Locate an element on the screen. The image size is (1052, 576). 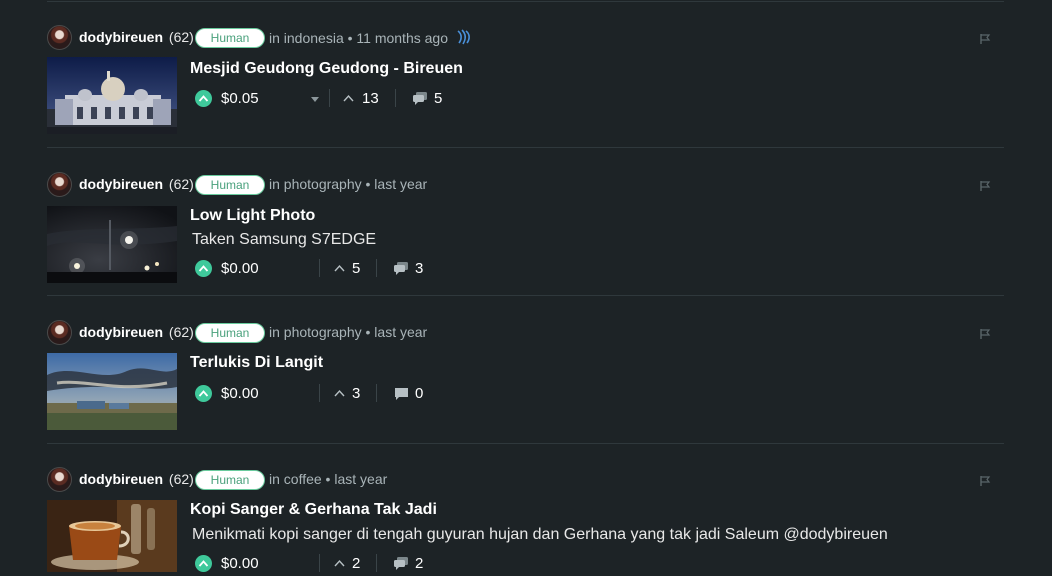
post-title: Mesjid Geudong Geudong - Bireuen is located at coordinates (326, 69).